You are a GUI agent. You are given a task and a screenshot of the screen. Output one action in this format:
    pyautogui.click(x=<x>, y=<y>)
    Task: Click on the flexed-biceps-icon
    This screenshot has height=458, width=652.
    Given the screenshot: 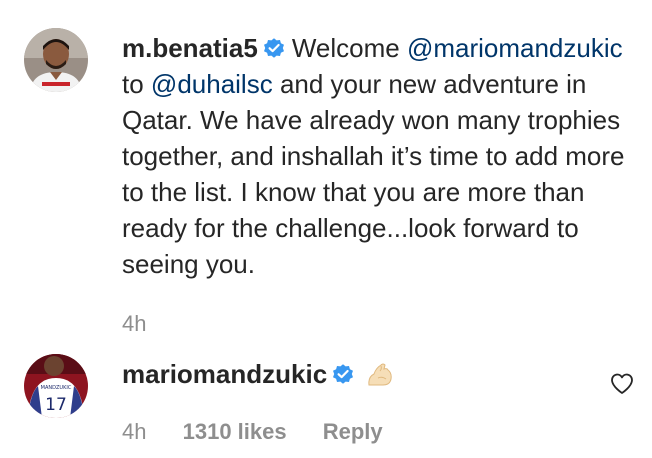 What is the action you would take?
    pyautogui.click(x=380, y=374)
    